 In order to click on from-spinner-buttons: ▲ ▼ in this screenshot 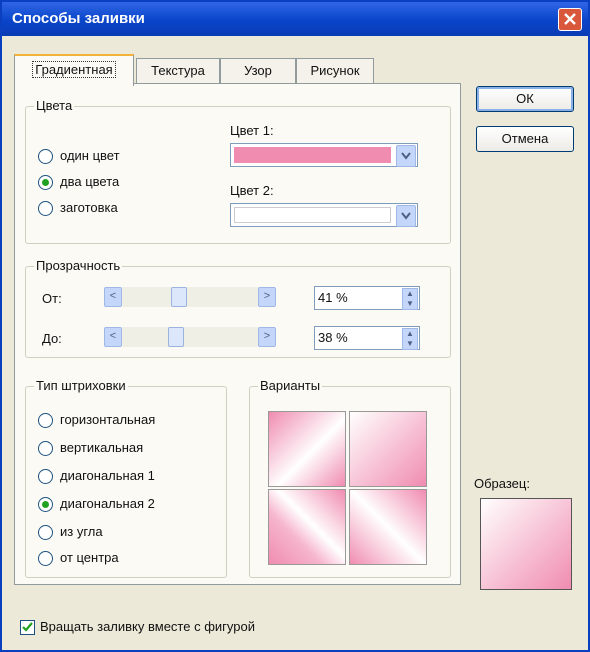, I will do `click(410, 299)`.